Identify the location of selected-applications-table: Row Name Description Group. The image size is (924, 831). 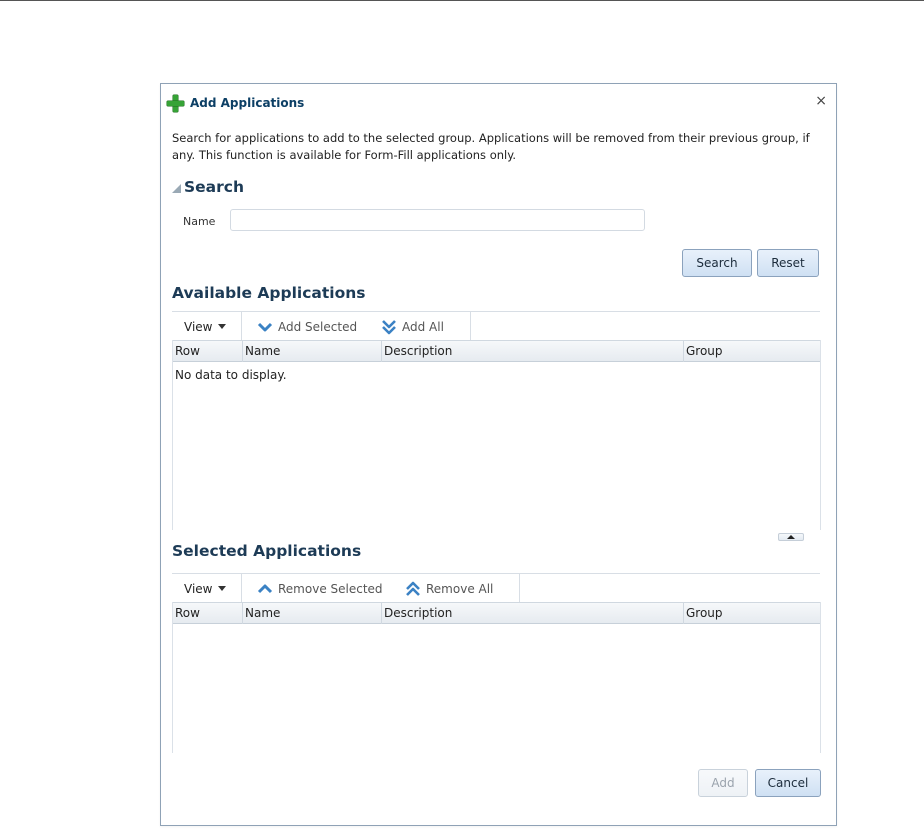
(496, 677).